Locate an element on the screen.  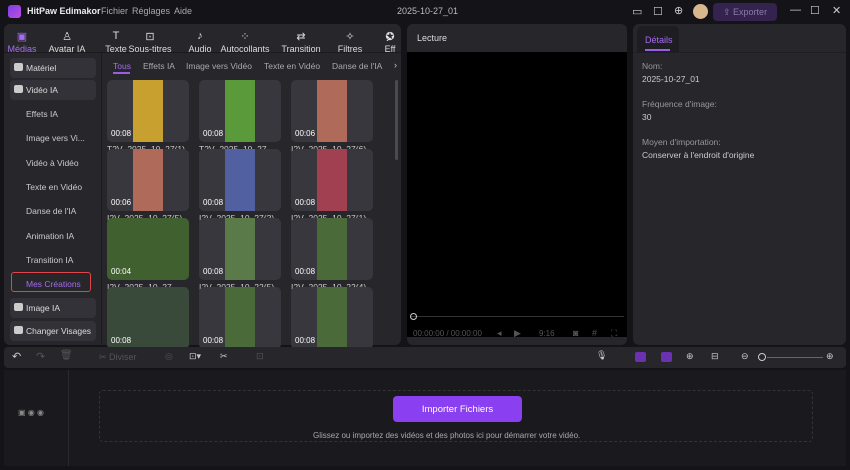
playhead-handle is located at coordinates (413, 316).